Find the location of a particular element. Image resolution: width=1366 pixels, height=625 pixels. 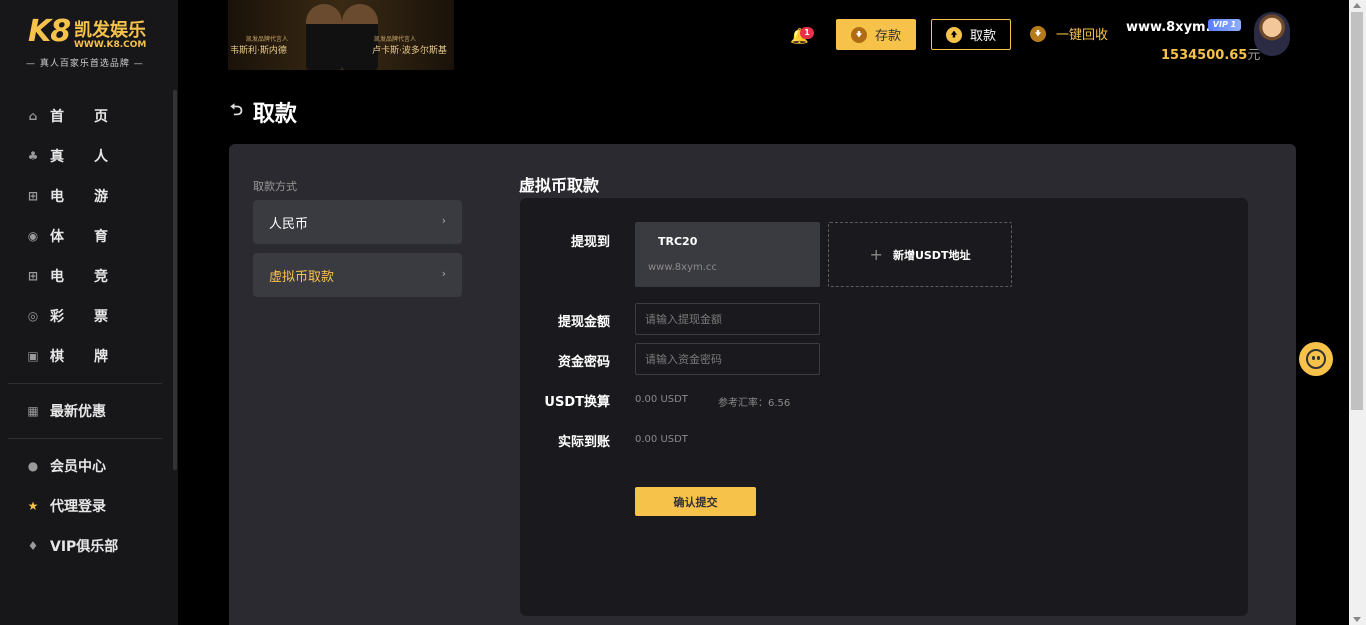

banner-name: 卢卡斯·波多尔斯基 is located at coordinates (409, 51).